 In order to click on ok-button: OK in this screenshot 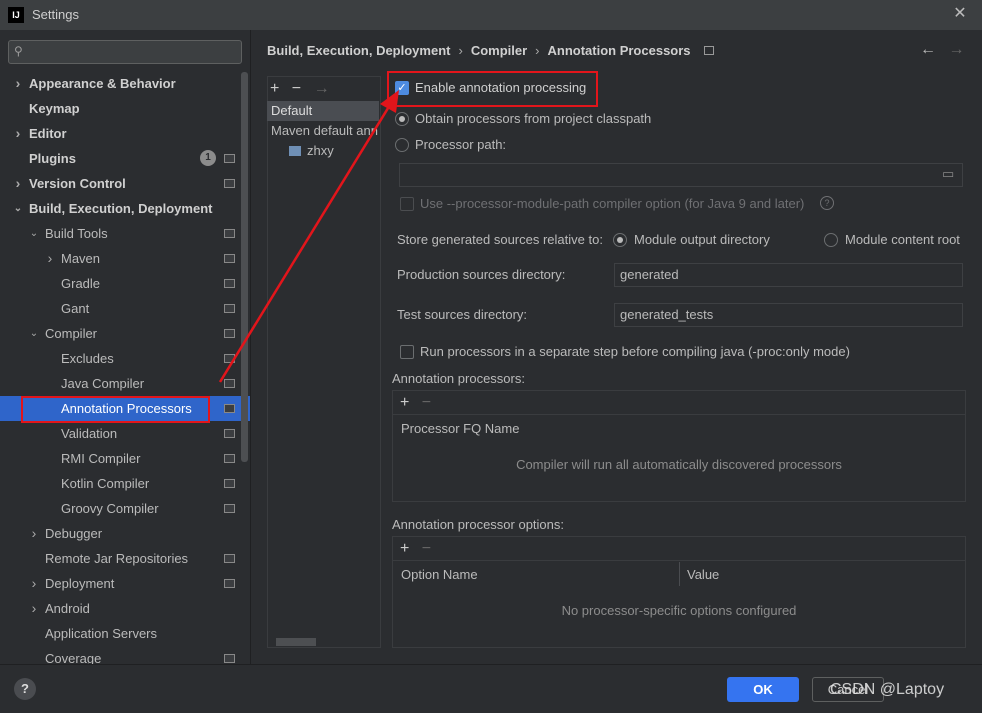, I will do `click(763, 689)`.